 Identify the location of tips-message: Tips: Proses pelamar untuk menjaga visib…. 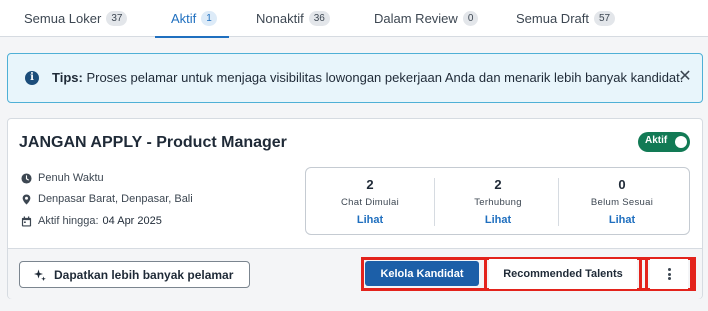
(367, 77).